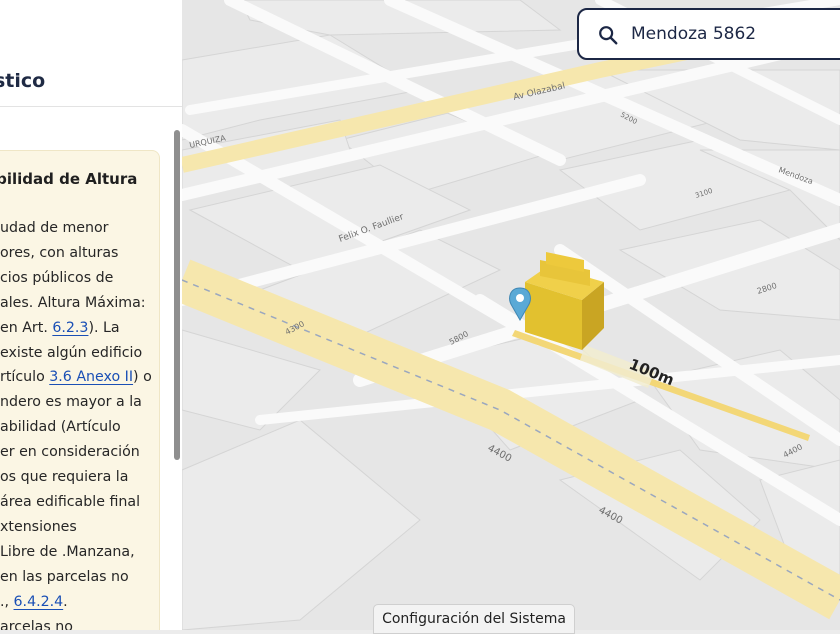 The height and width of the screenshot is (634, 840). Describe the element at coordinates (39, 602) in the screenshot. I see `article-link: 6.4.2.4` at that location.